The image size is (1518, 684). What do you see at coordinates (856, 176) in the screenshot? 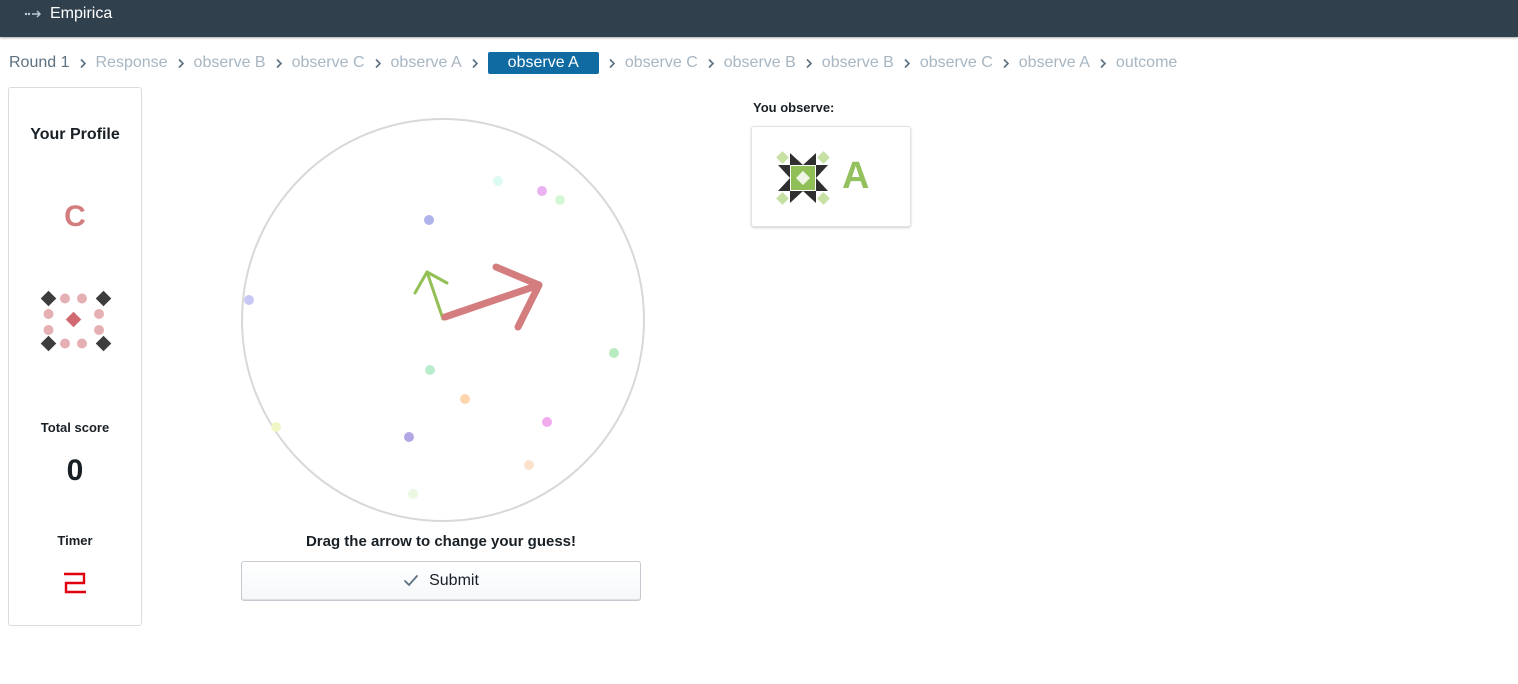
I see `observe-letter: A` at bounding box center [856, 176].